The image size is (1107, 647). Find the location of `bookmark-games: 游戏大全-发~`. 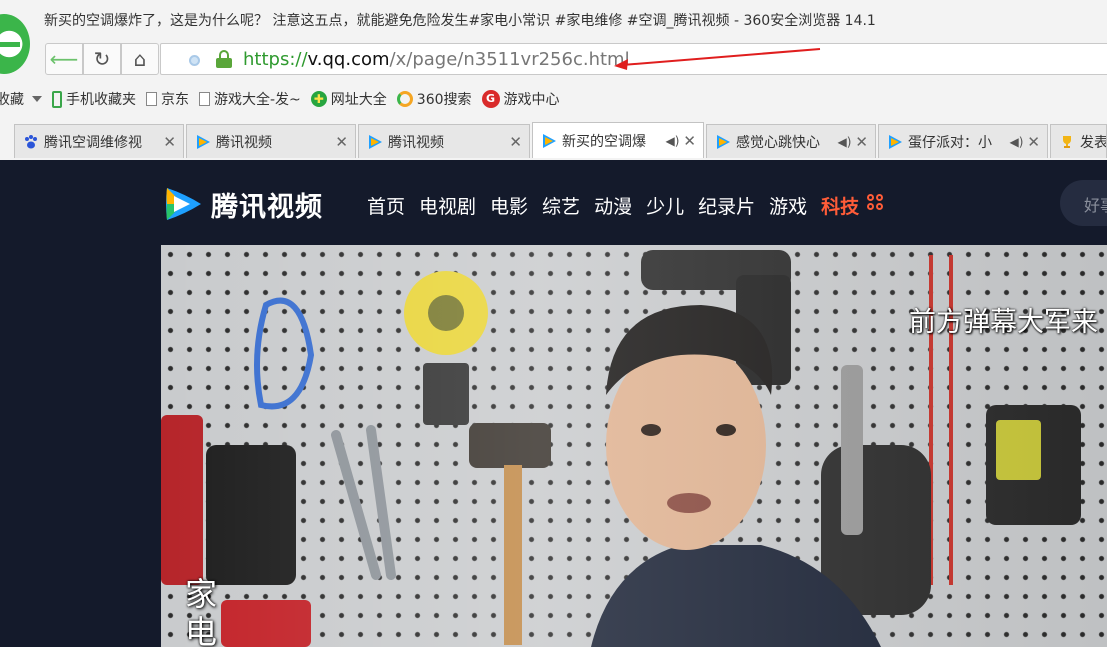

bookmark-games: 游戏大全-发~ is located at coordinates (250, 99).